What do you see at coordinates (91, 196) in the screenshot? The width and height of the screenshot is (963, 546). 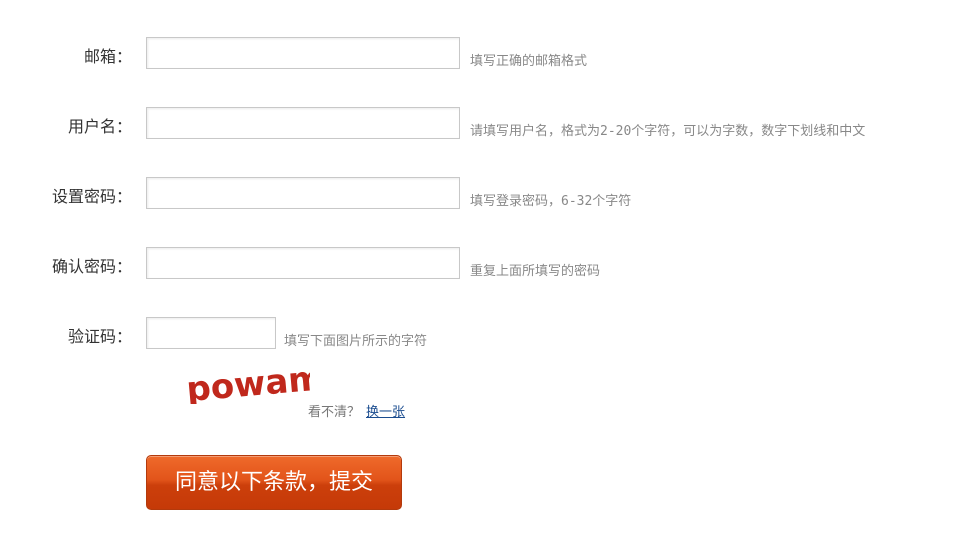 I see `password-label: 设置密码：` at bounding box center [91, 196].